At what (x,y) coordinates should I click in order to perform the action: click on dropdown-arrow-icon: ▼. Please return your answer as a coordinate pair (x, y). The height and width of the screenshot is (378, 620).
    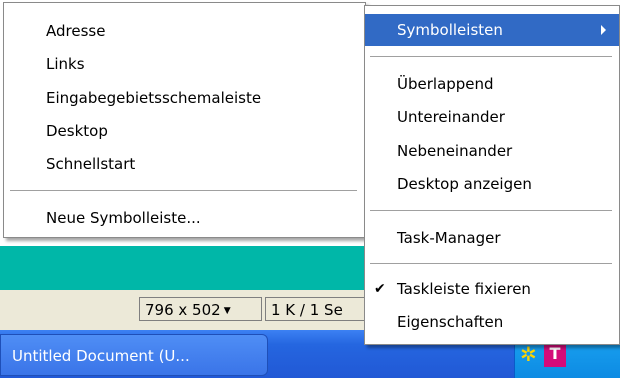
    Looking at the image, I should click on (227, 310).